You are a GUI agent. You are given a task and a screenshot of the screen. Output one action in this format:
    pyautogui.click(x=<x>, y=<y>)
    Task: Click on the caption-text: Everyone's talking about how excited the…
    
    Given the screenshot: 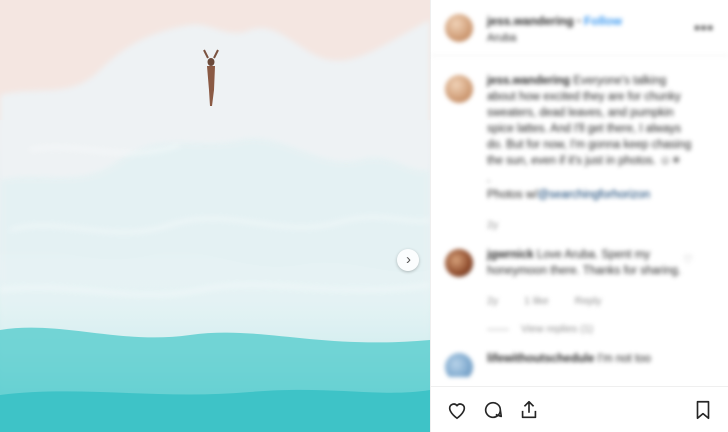 What is the action you would take?
    pyautogui.click(x=589, y=121)
    